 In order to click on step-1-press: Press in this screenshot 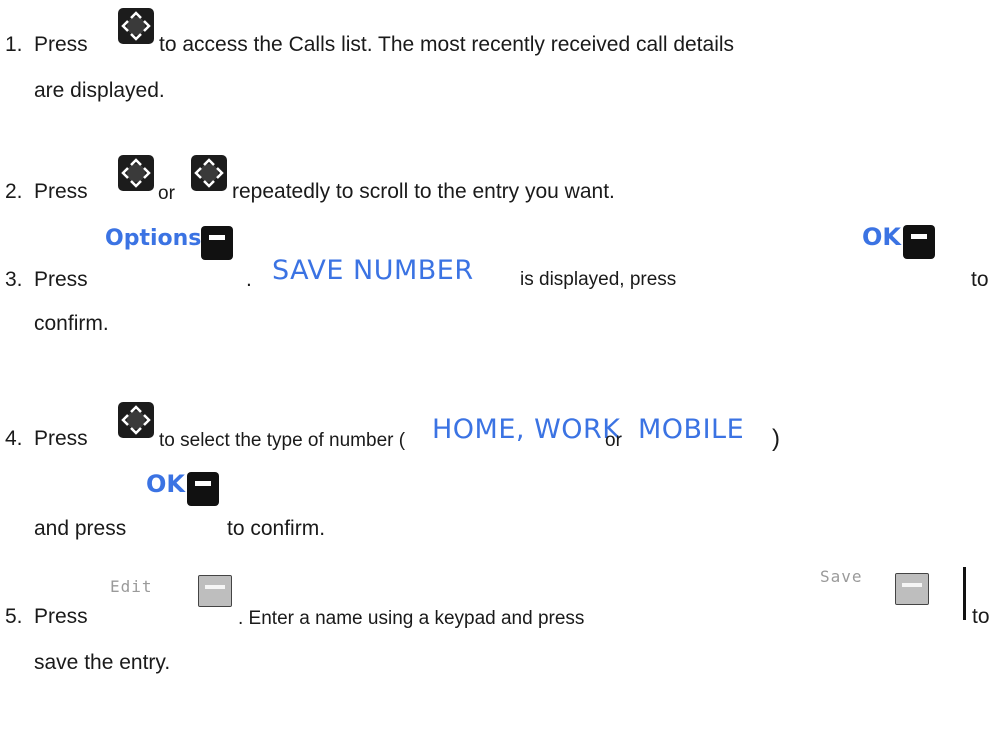, I will do `click(61, 44)`.